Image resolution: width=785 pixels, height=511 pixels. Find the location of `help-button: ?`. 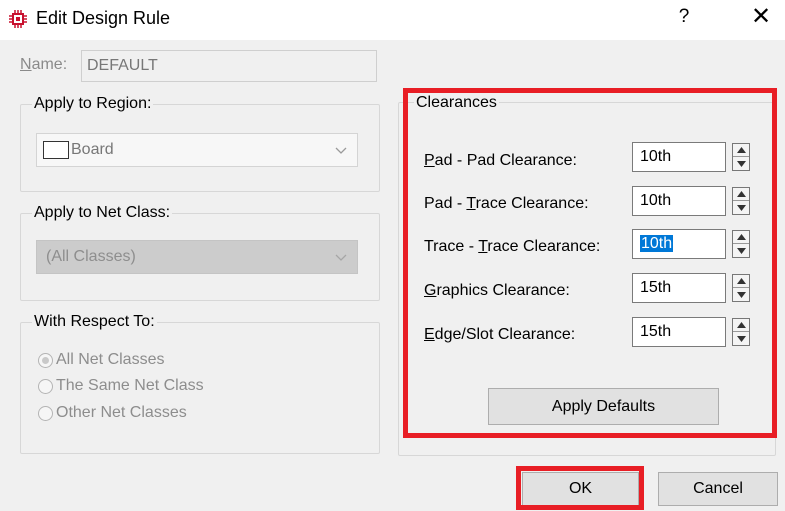

help-button: ? is located at coordinates (684, 17).